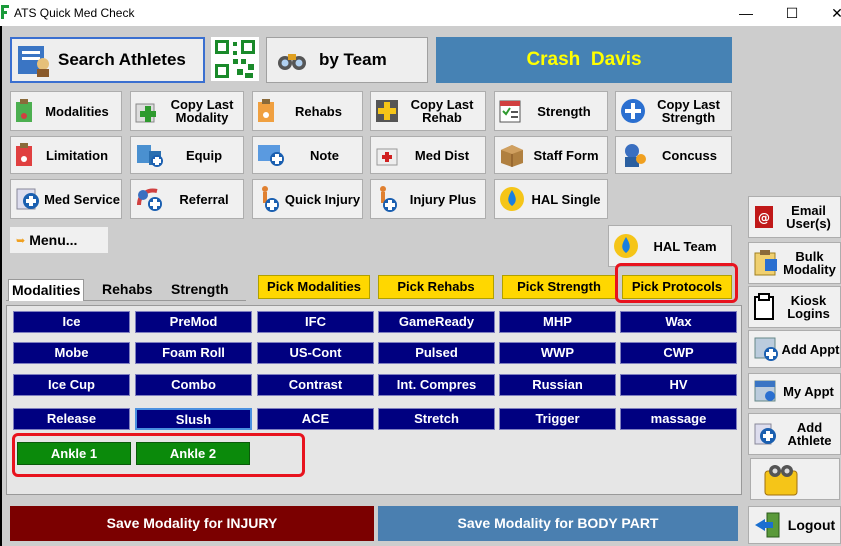 This screenshot has width=841, height=546. What do you see at coordinates (353, 59) in the screenshot?
I see `by-team-label: by Team` at bounding box center [353, 59].